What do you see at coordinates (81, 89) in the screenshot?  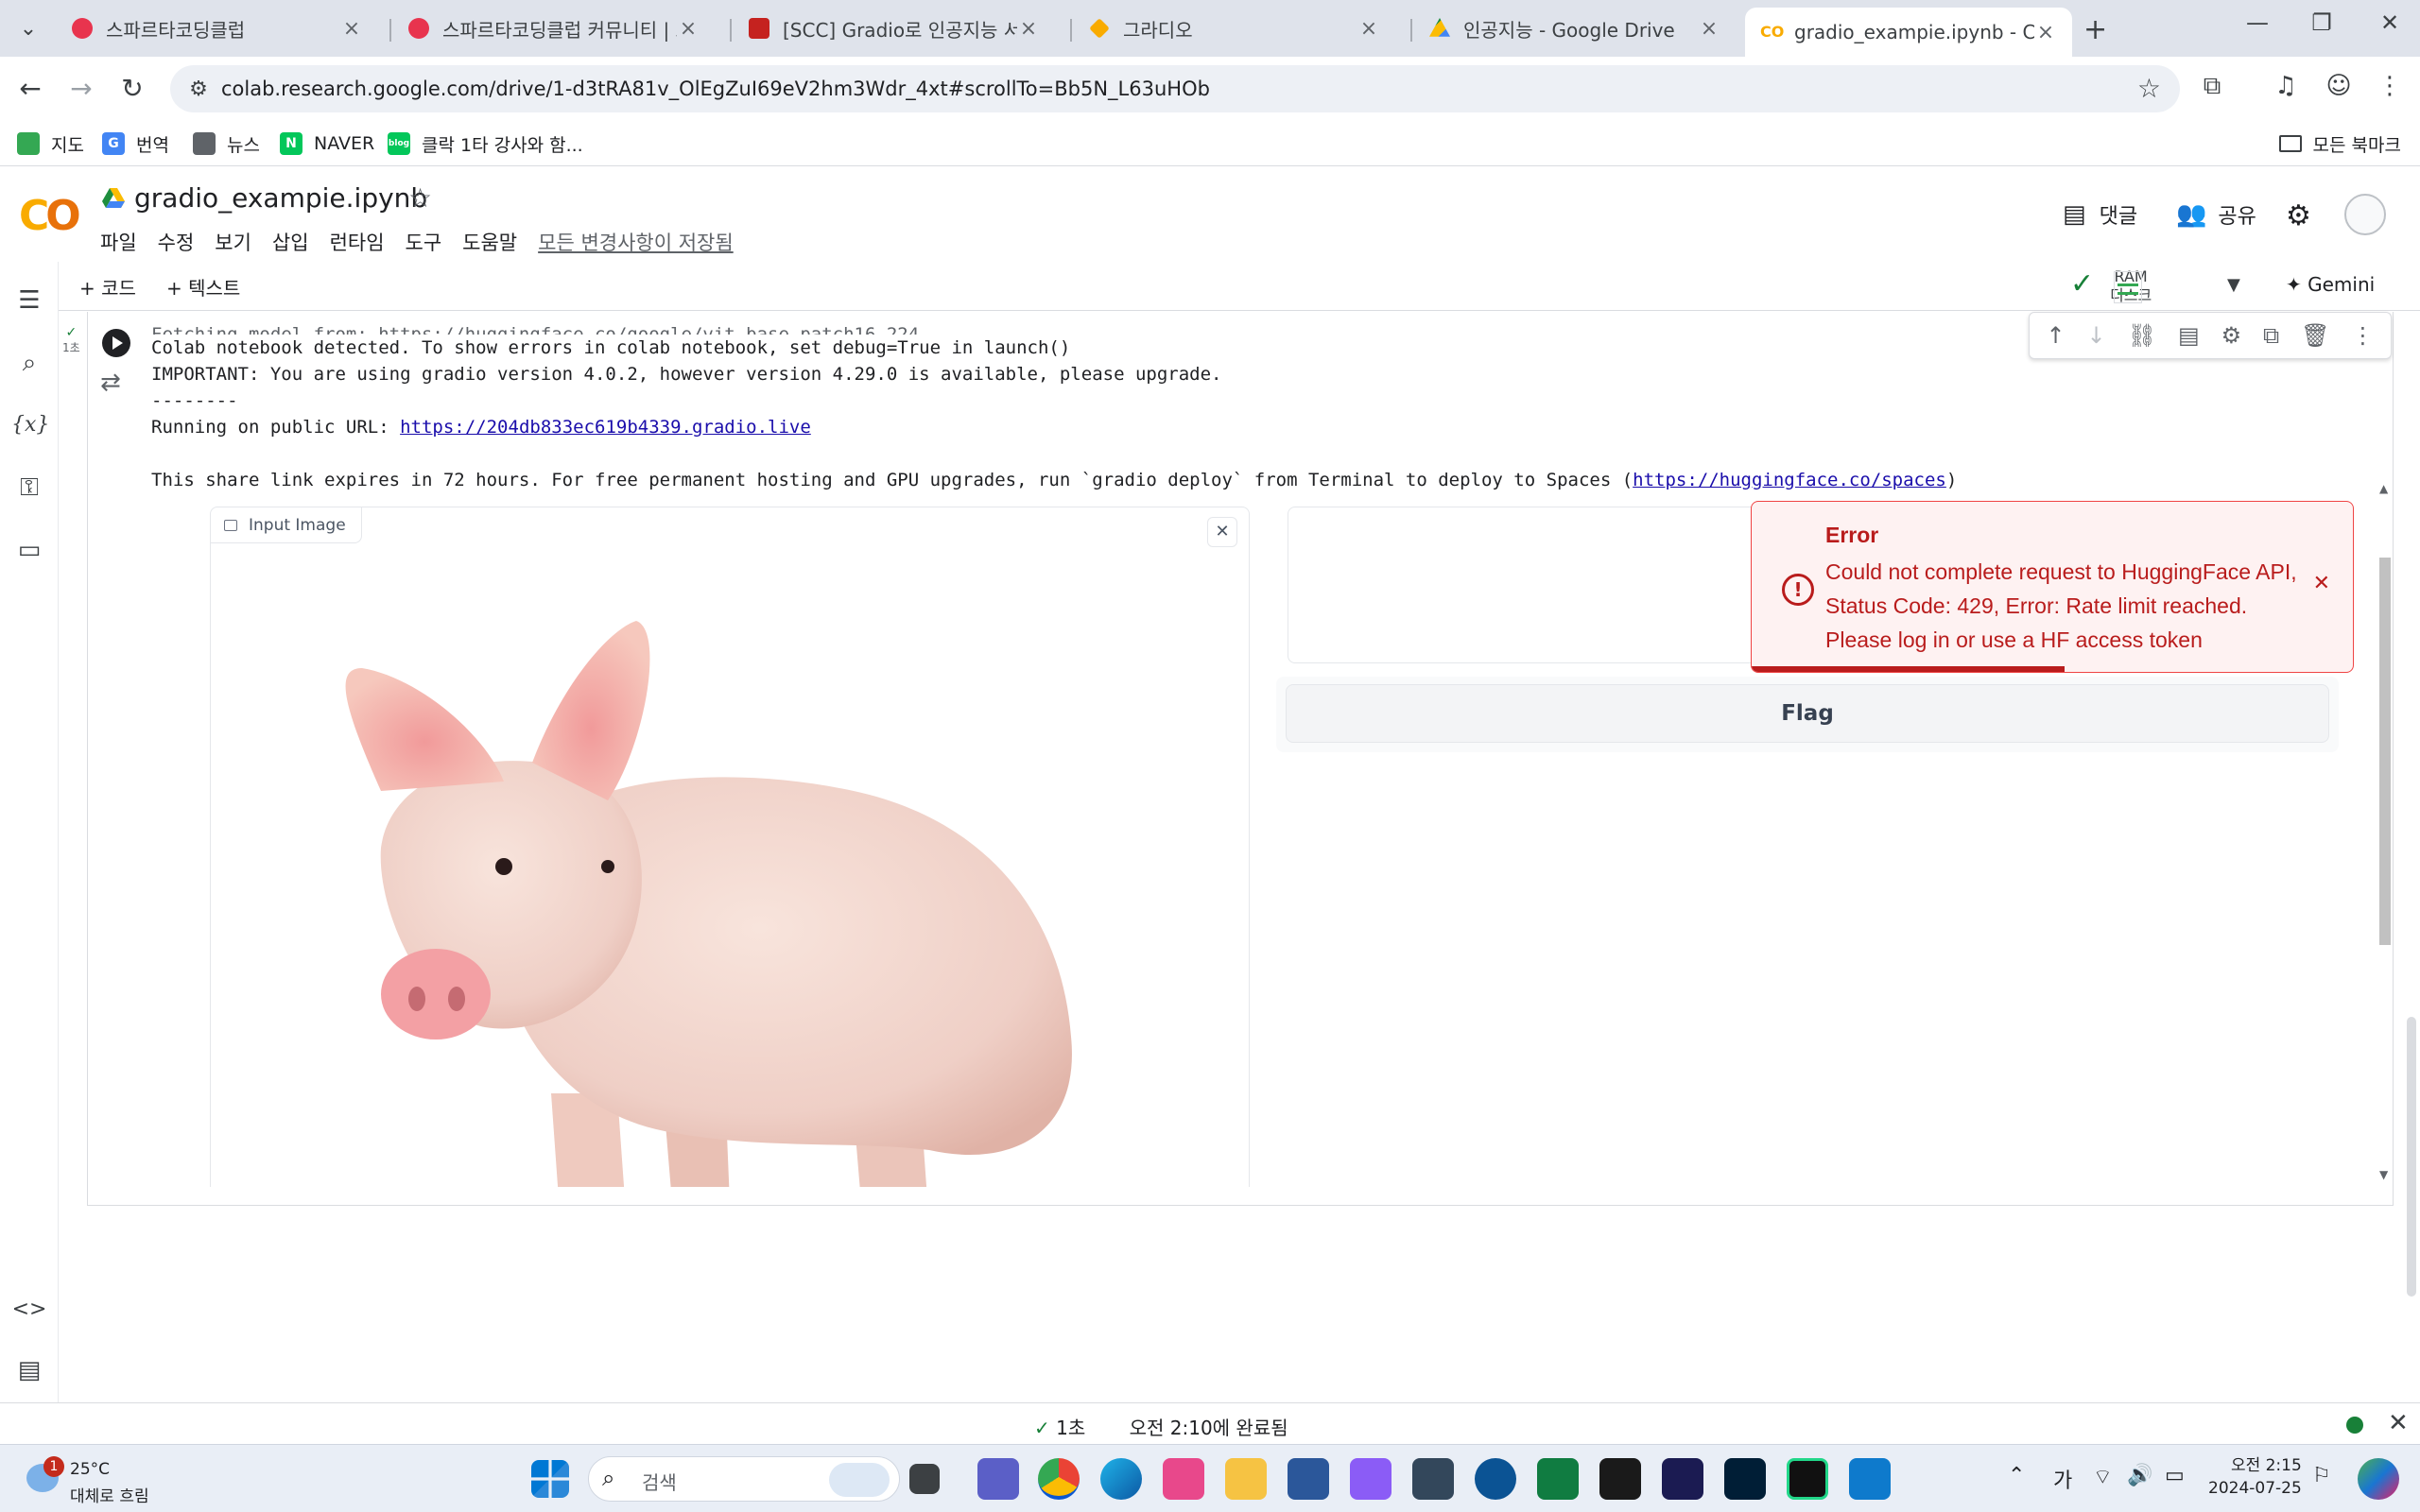 I see `forward-arrow-icon: →` at bounding box center [81, 89].